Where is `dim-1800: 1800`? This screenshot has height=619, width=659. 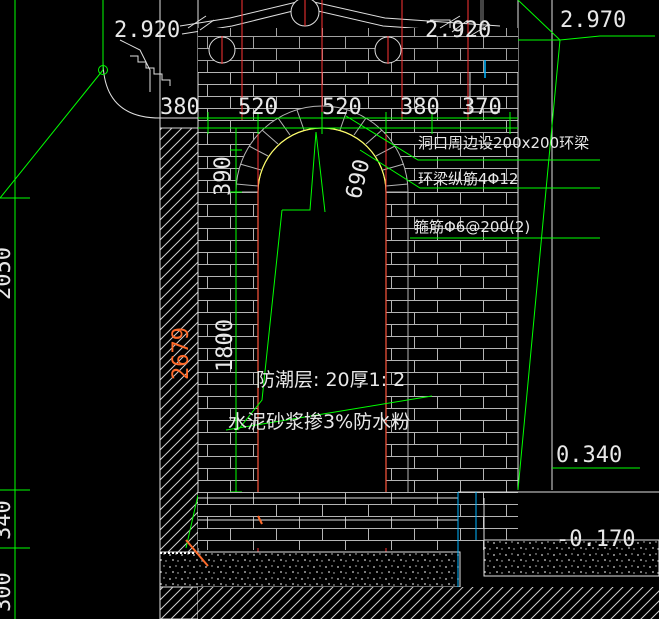
dim-1800: 1800 is located at coordinates (225, 345).